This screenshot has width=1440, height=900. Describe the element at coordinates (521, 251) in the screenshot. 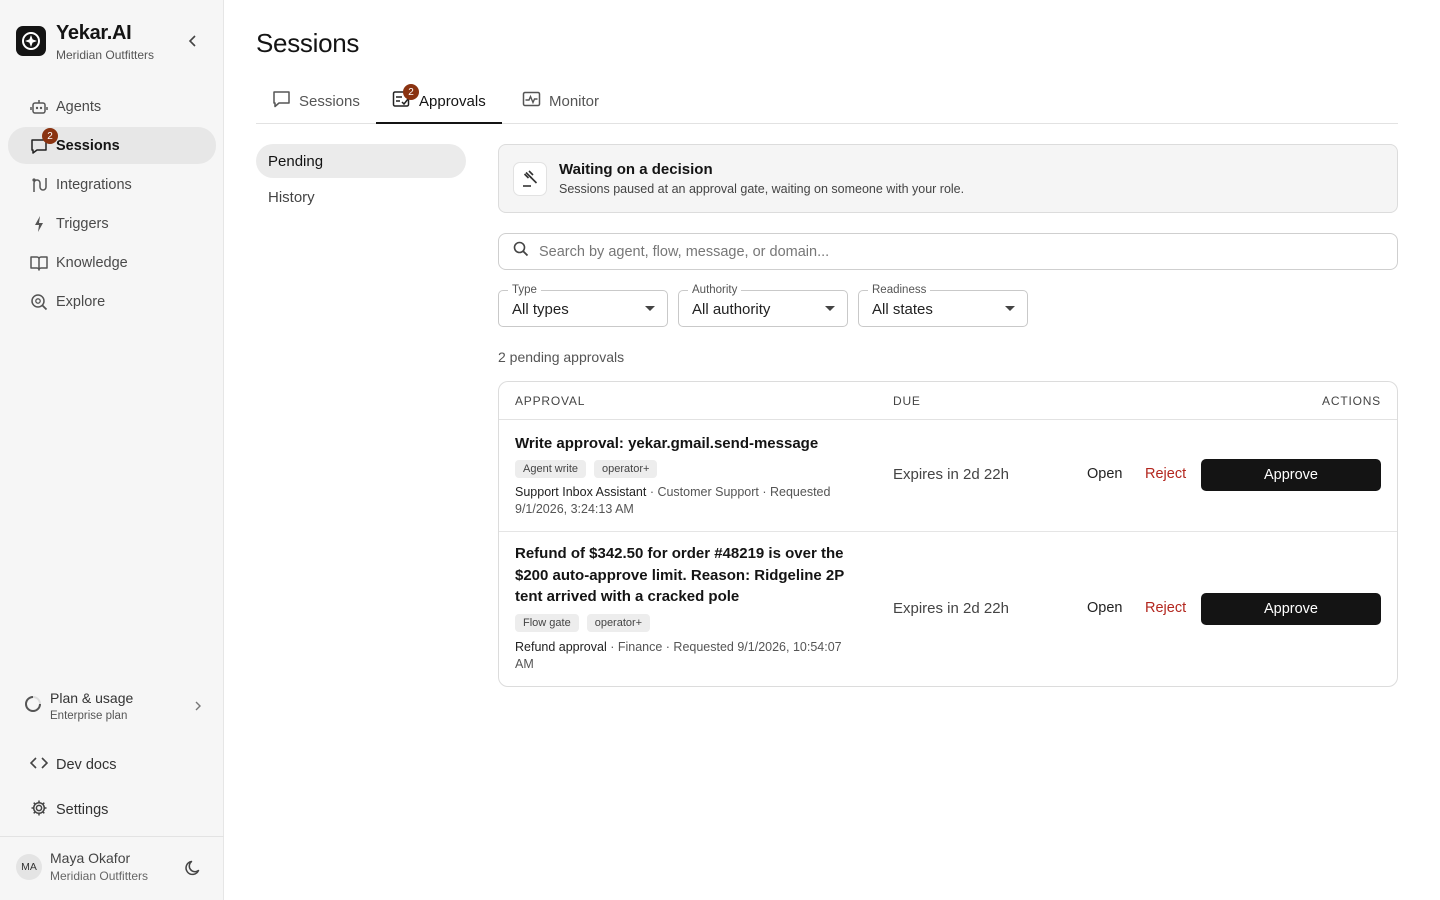

I see `search-icon` at that location.